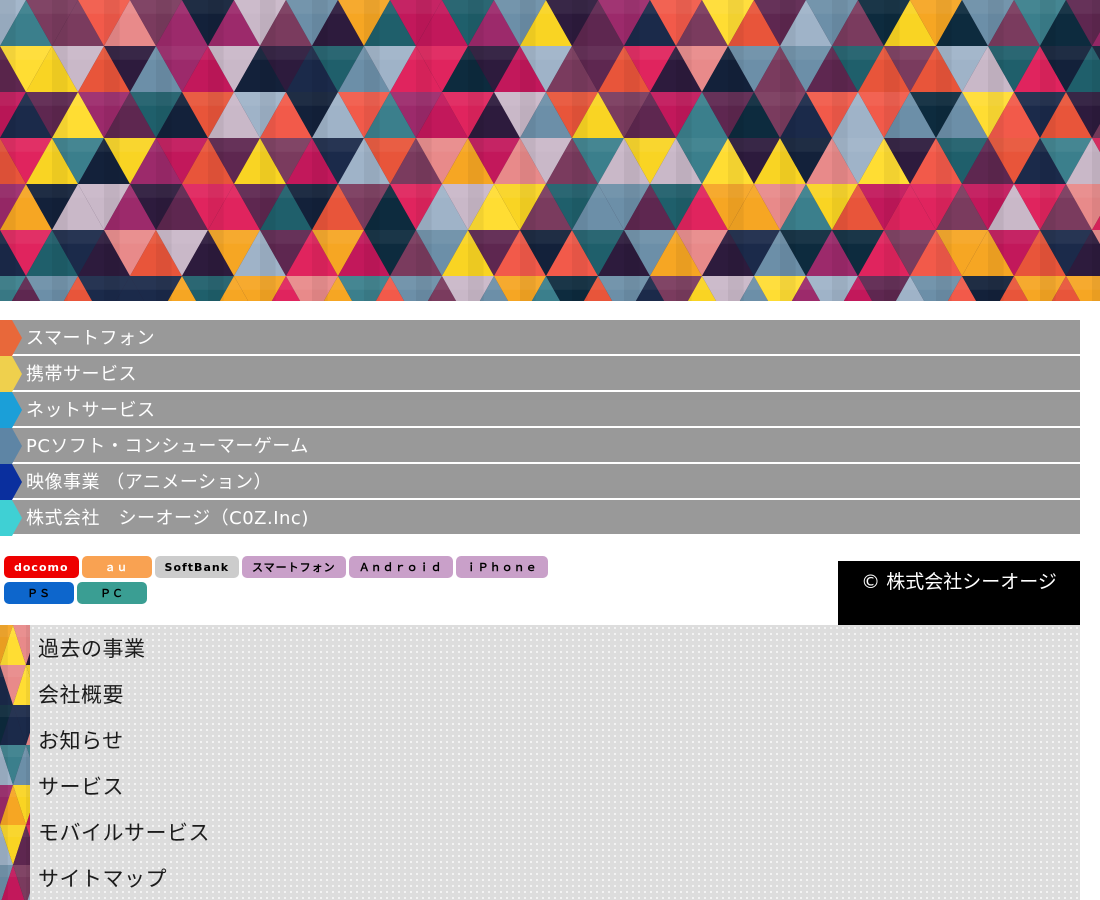 The width and height of the screenshot is (1100, 900). What do you see at coordinates (501, 567) in the screenshot?
I see `badge-tag: ｉＰｈｏｎｅ` at bounding box center [501, 567].